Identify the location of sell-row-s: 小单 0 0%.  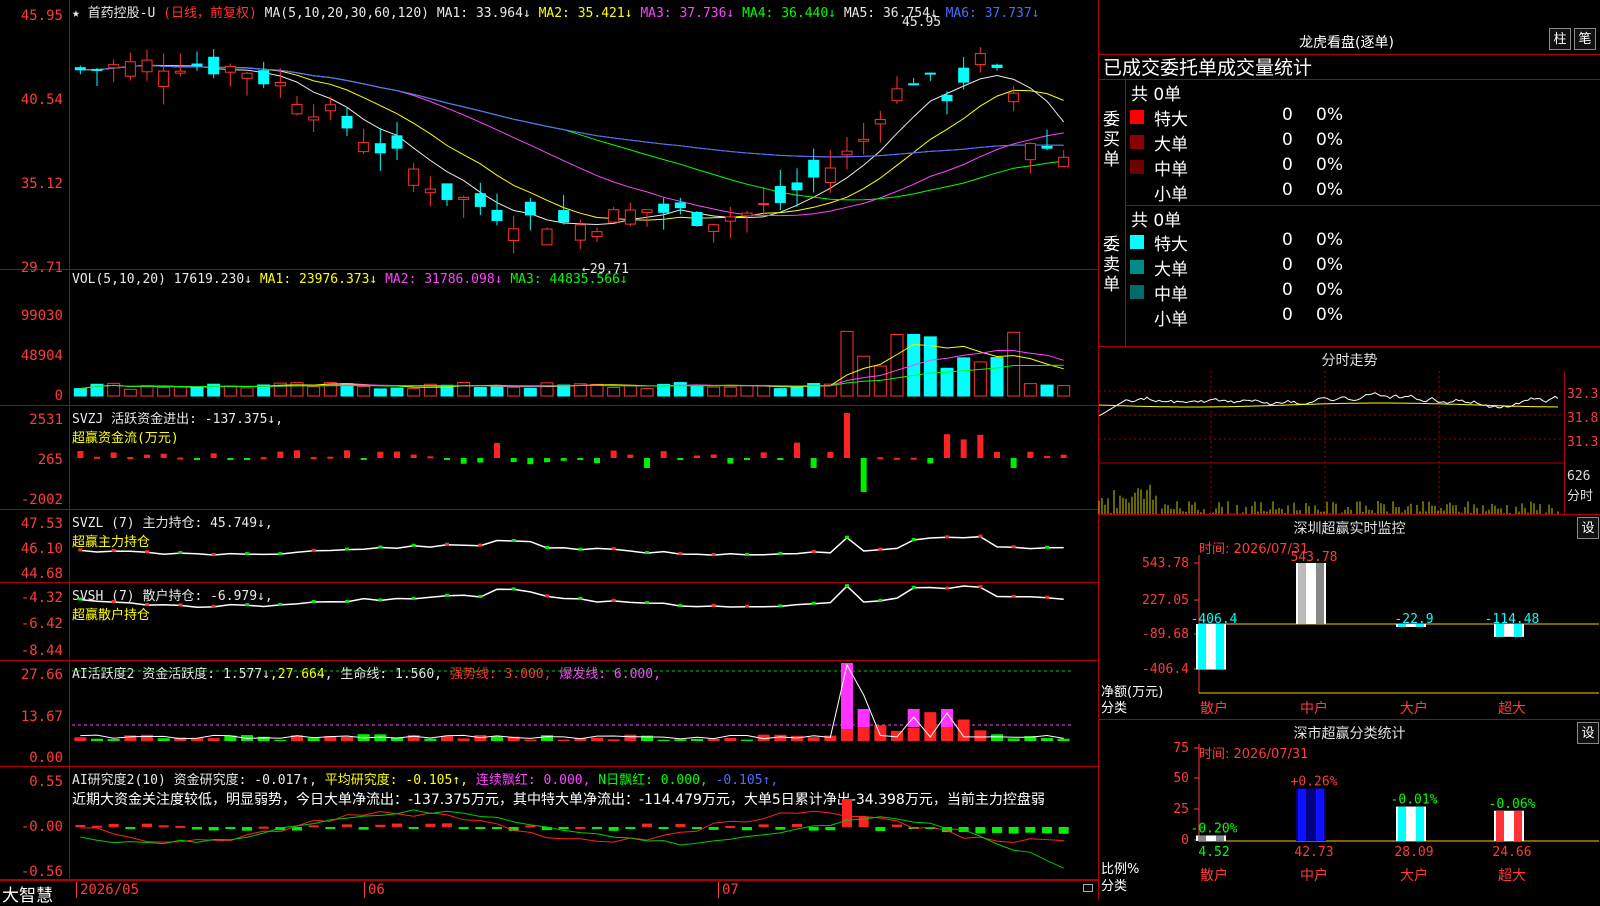
(1365, 317).